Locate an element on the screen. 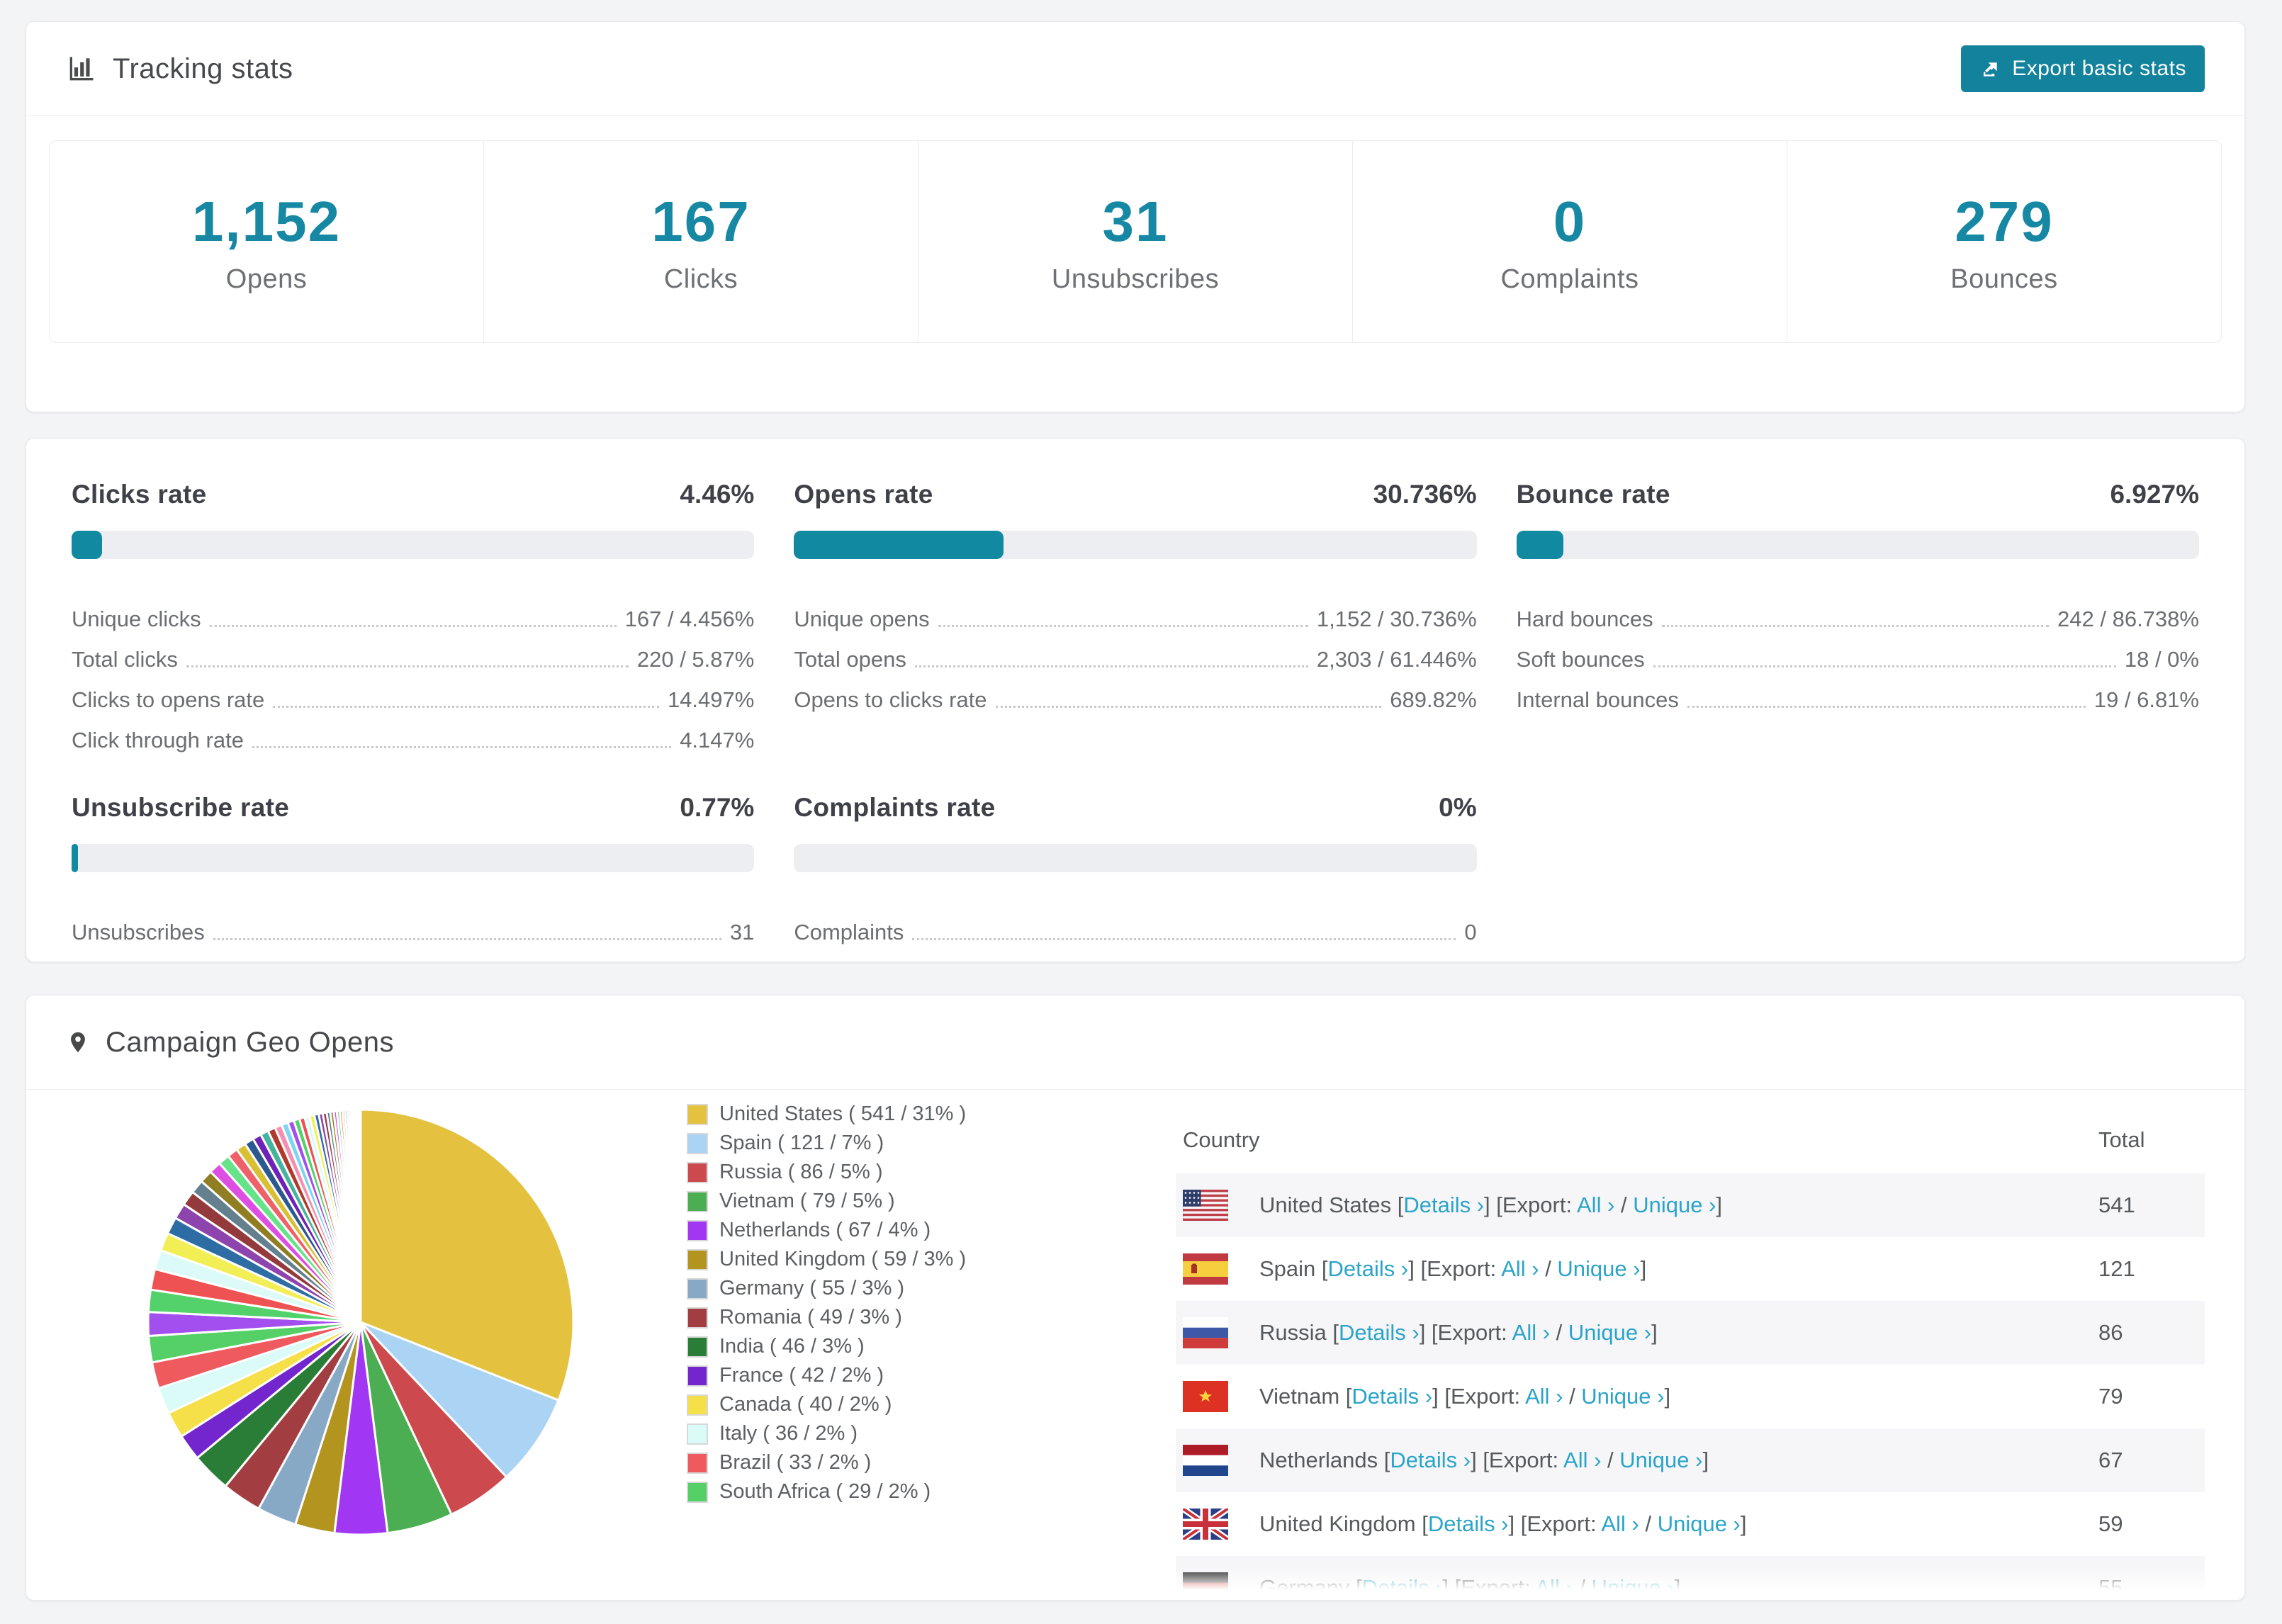  legend-item-france: France ( 42 / 2% ) is located at coordinates (854, 1376).